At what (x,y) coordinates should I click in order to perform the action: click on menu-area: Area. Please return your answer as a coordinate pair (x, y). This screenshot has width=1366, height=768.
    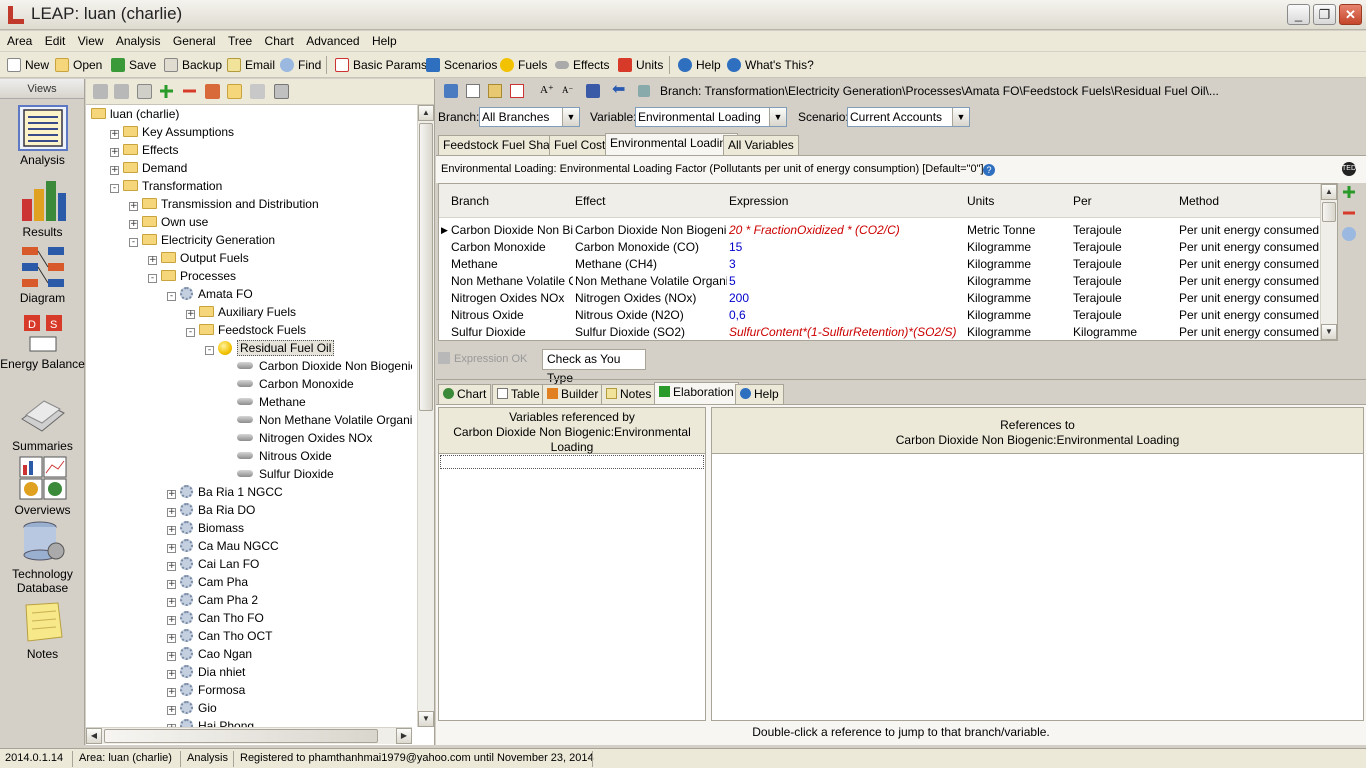
    Looking at the image, I should click on (19, 41).